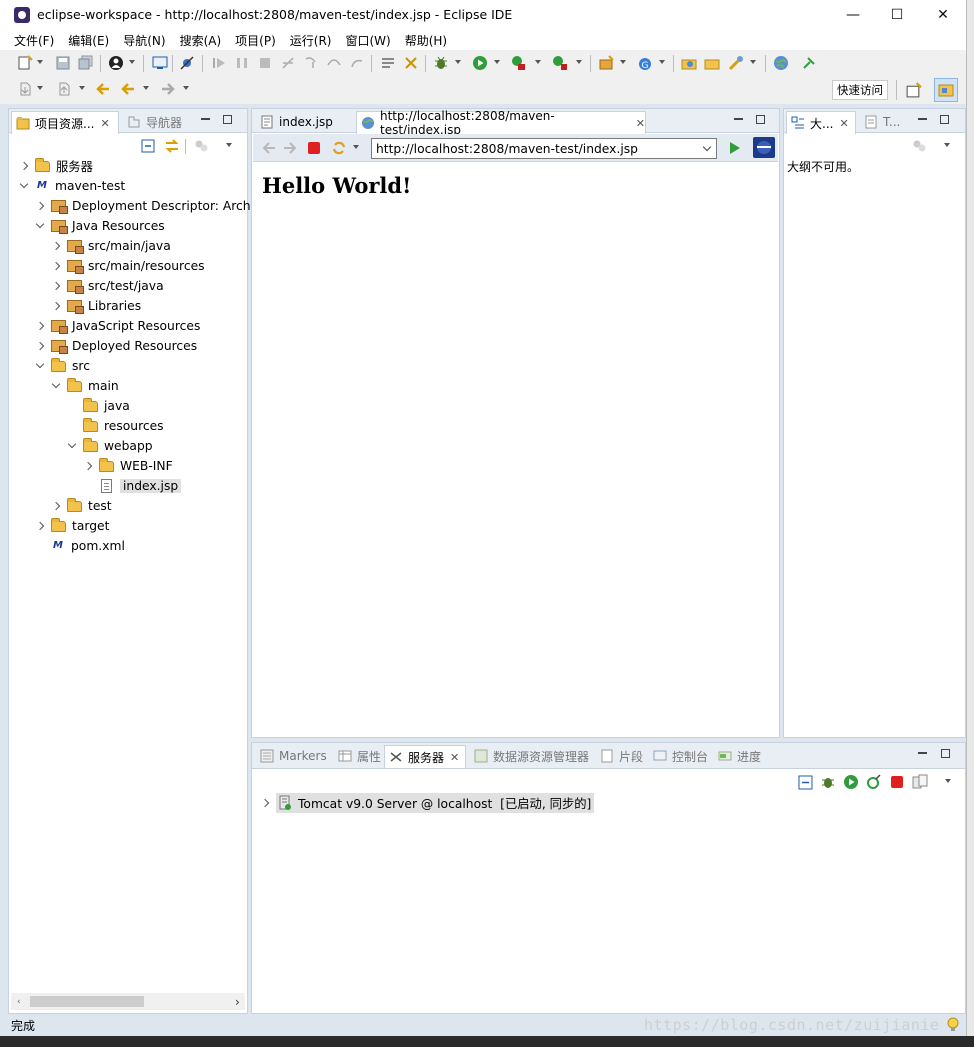 Image resolution: width=974 pixels, height=1047 pixels. Describe the element at coordinates (736, 63) in the screenshot. I see `search-tool-icon` at that location.